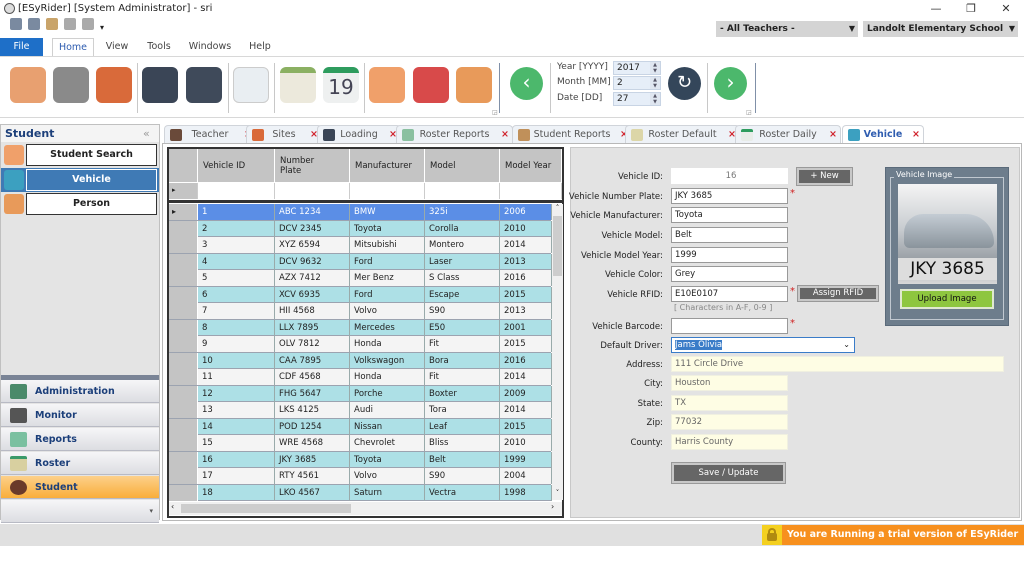 The width and height of the screenshot is (1024, 565). What do you see at coordinates (526, 83) in the screenshot?
I see `previous-day-button: ‹` at bounding box center [526, 83].